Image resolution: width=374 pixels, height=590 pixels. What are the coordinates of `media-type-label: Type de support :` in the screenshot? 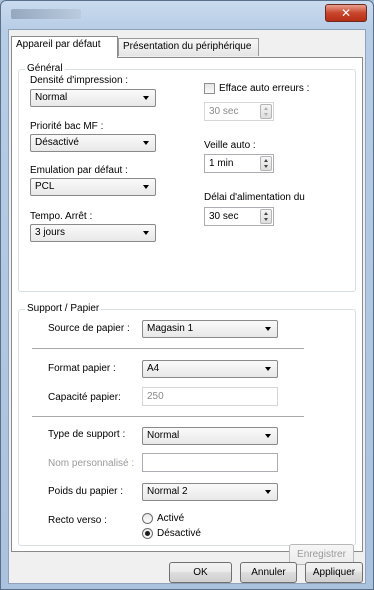 It's located at (87, 434).